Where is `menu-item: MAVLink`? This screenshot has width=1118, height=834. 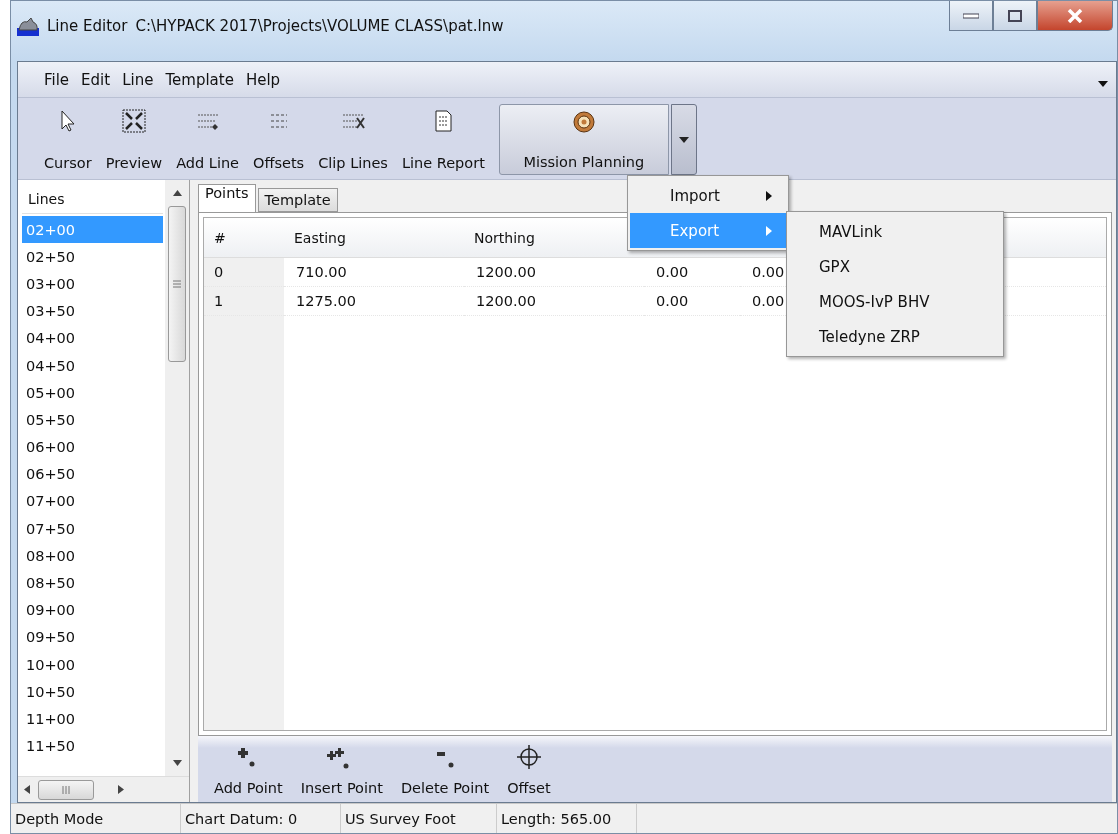
menu-item: MAVLink is located at coordinates (895, 231).